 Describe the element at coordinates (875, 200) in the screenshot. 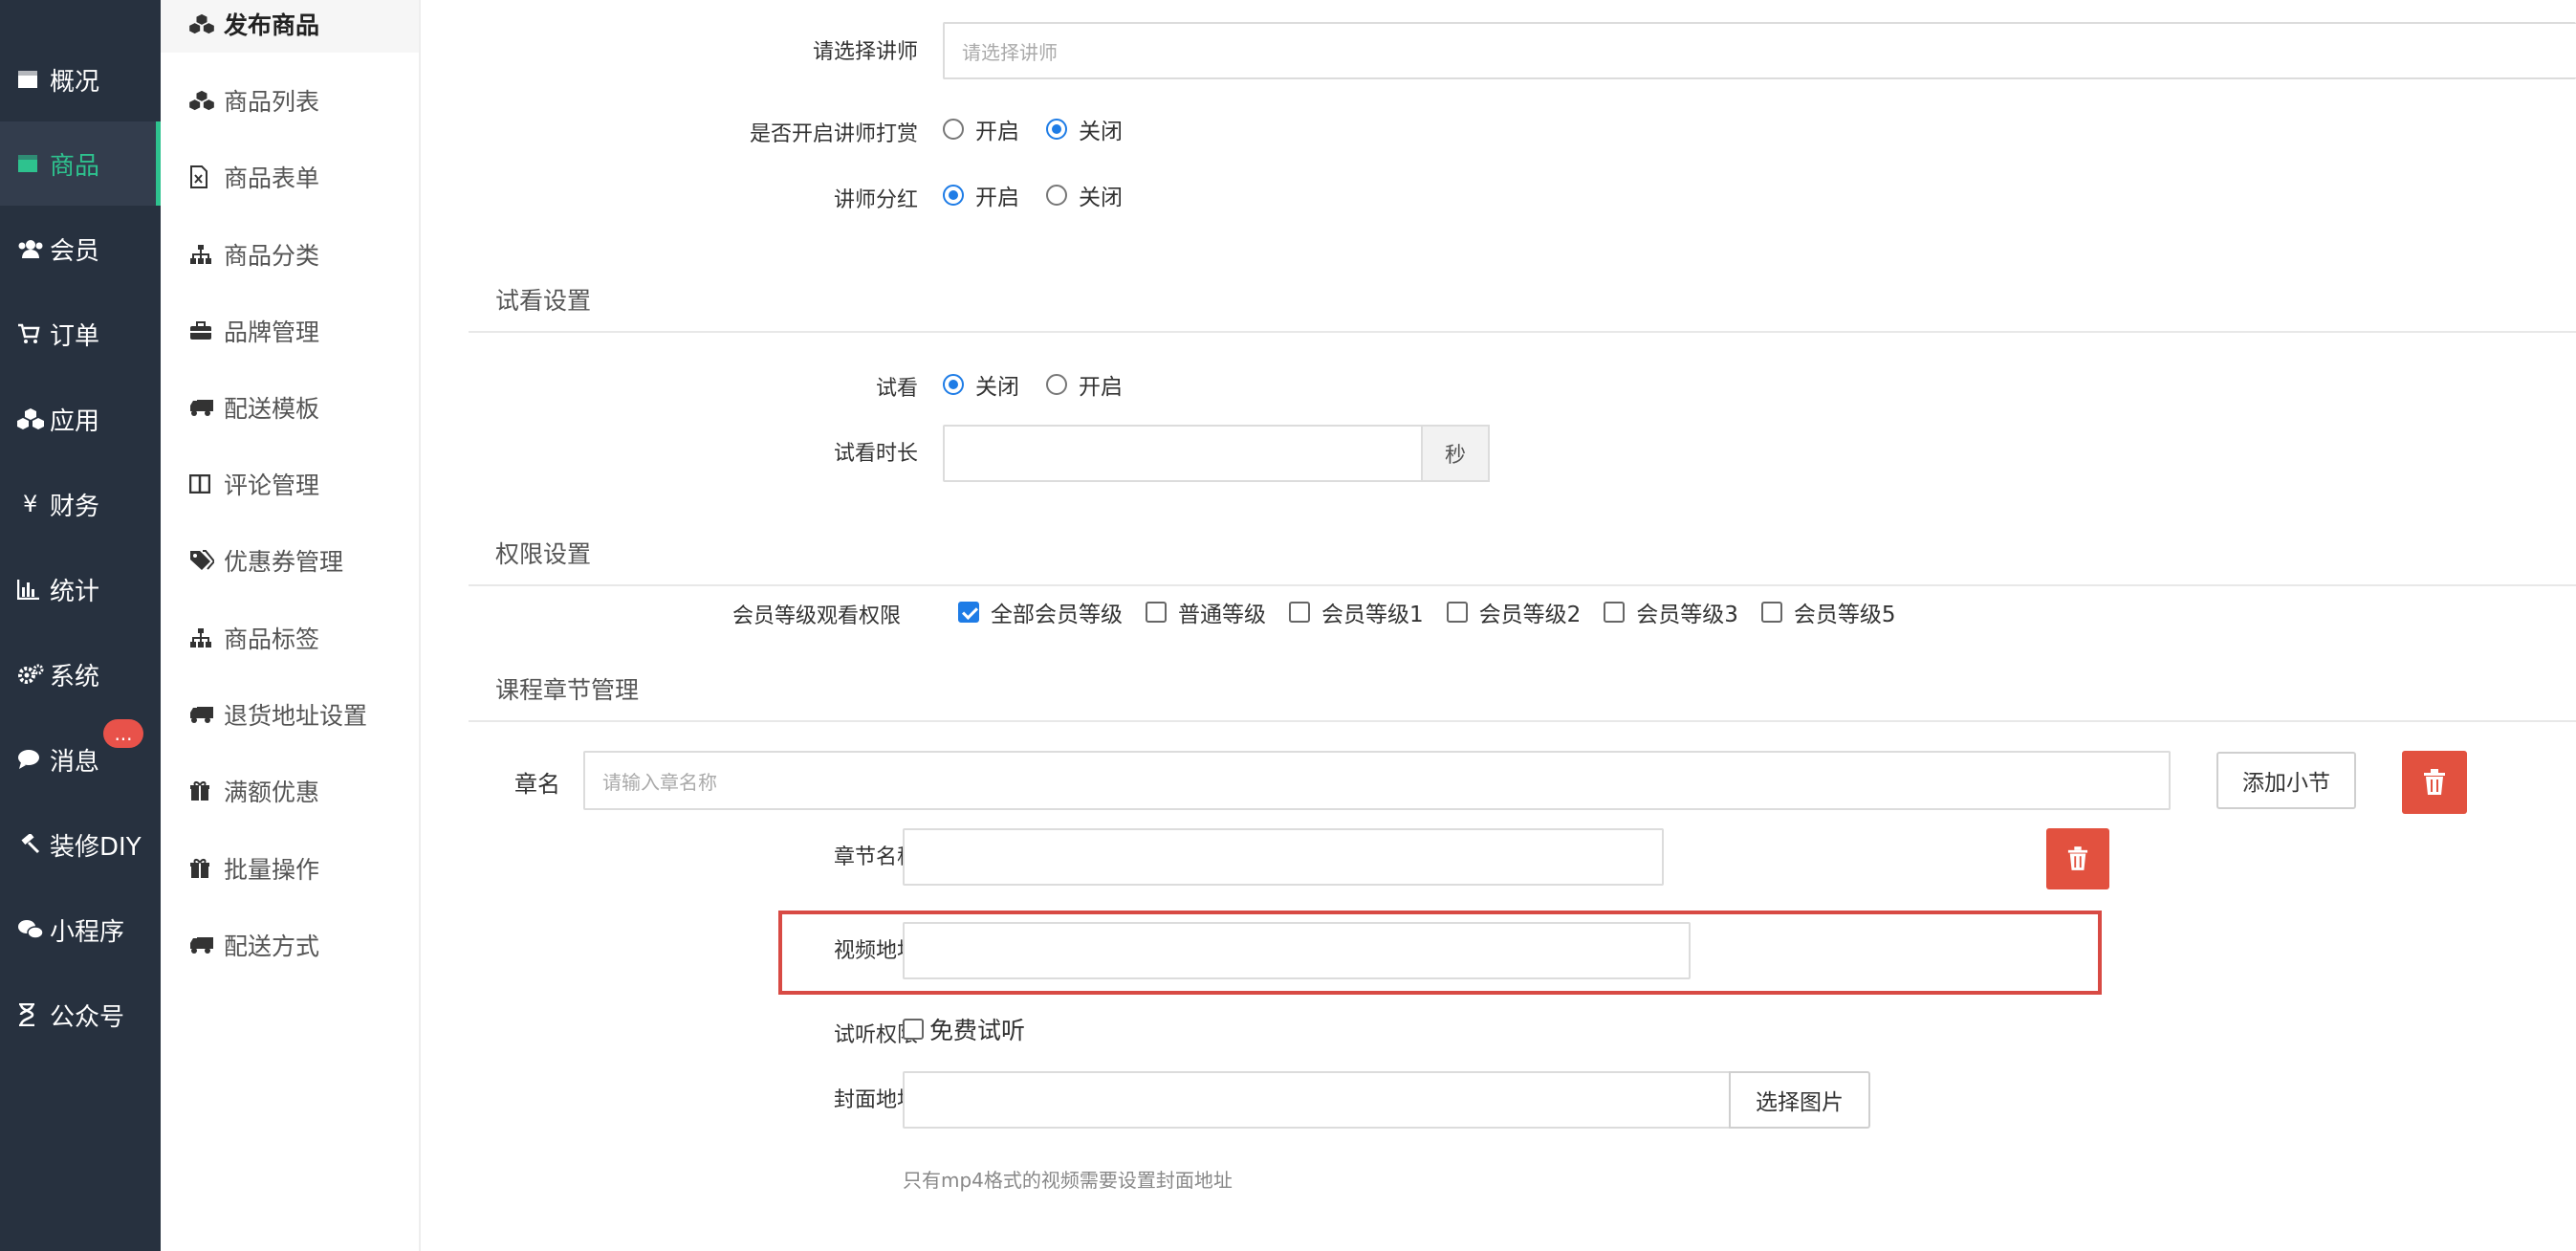

I see `dividend-label: 讲师分红` at that location.